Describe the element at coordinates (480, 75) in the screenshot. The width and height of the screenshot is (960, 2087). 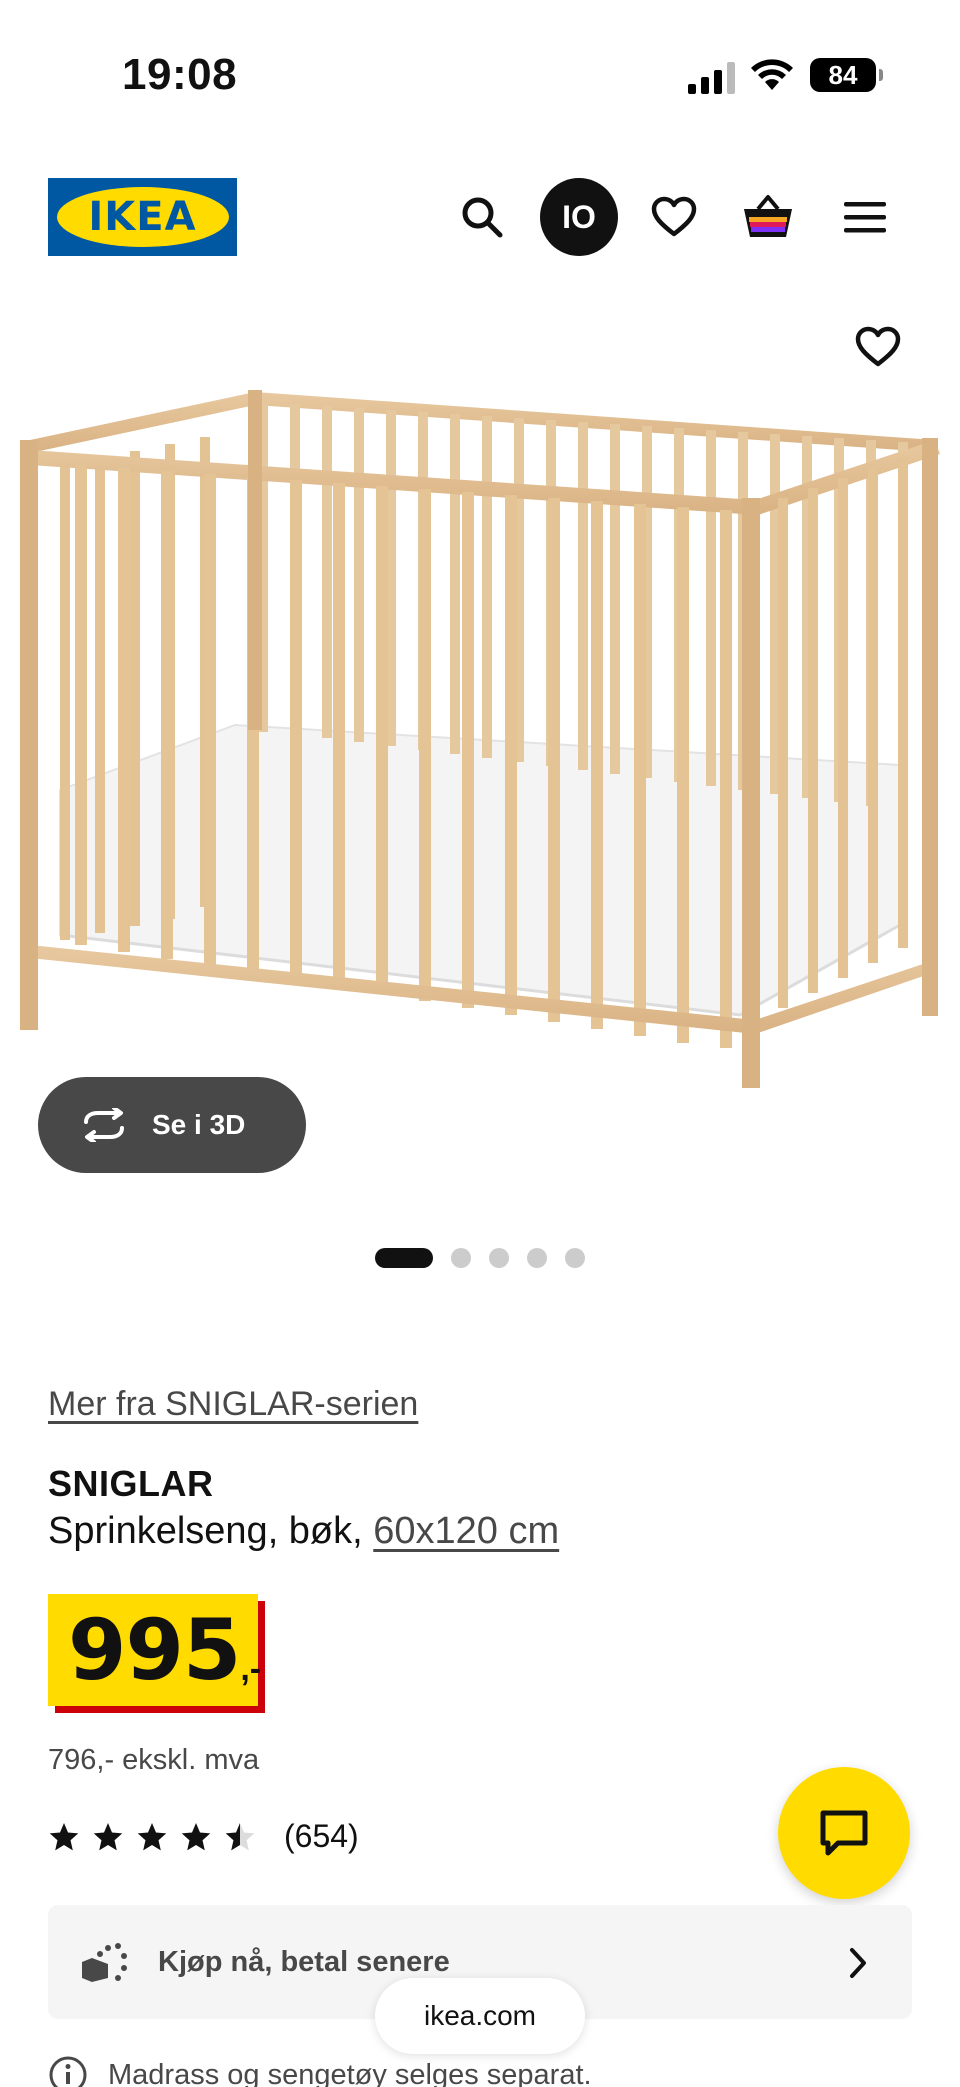
I see `status-bar: 19:08 84` at that location.